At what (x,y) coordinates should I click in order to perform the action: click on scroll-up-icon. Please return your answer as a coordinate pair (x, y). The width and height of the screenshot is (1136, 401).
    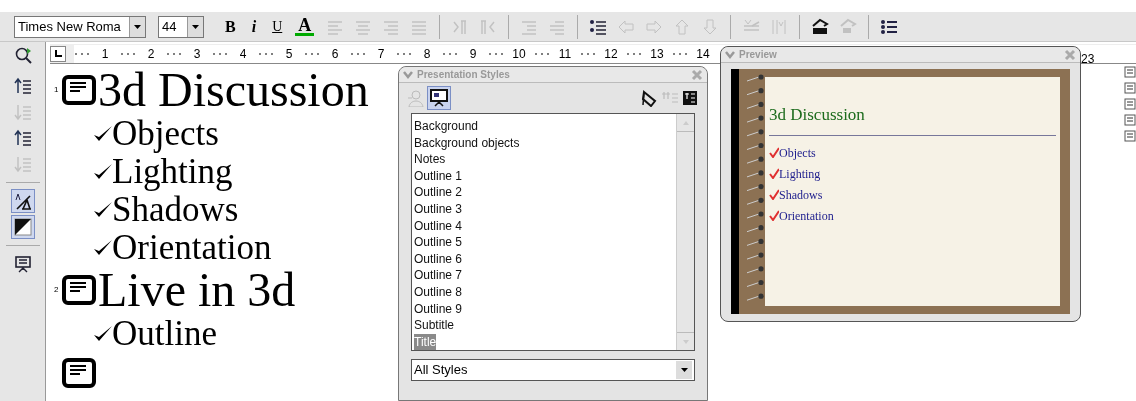
    Looking at the image, I should click on (685, 122).